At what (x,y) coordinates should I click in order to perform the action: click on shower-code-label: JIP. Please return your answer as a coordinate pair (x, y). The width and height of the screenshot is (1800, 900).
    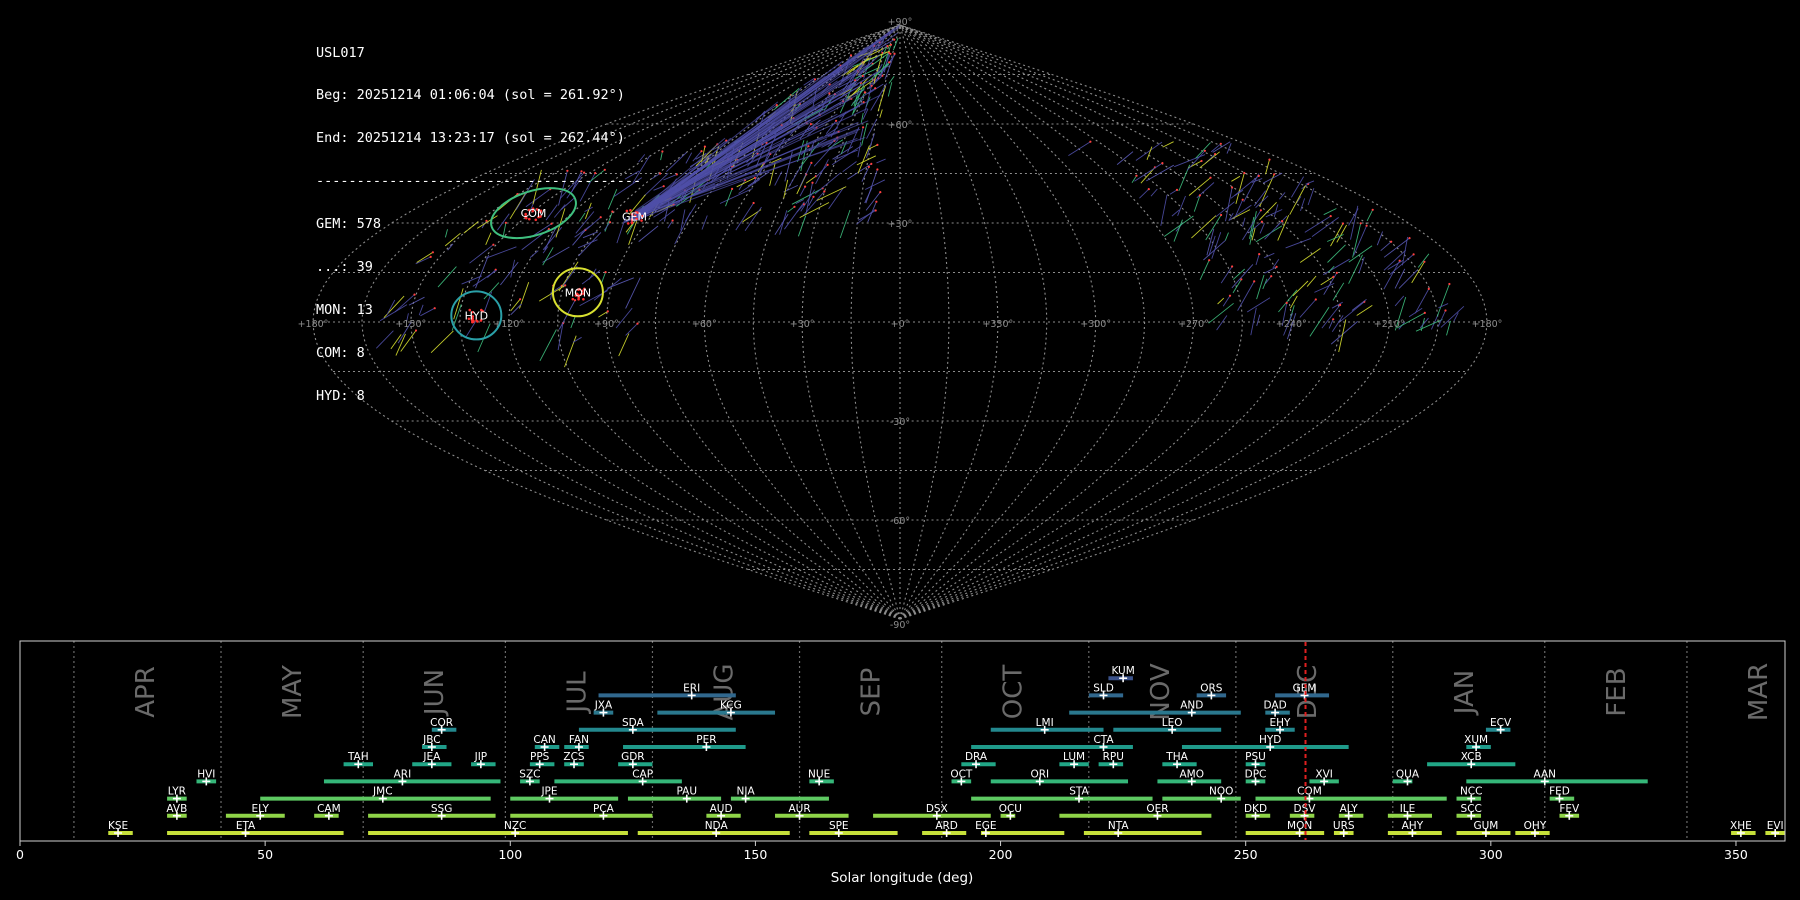
    Looking at the image, I should click on (481, 757).